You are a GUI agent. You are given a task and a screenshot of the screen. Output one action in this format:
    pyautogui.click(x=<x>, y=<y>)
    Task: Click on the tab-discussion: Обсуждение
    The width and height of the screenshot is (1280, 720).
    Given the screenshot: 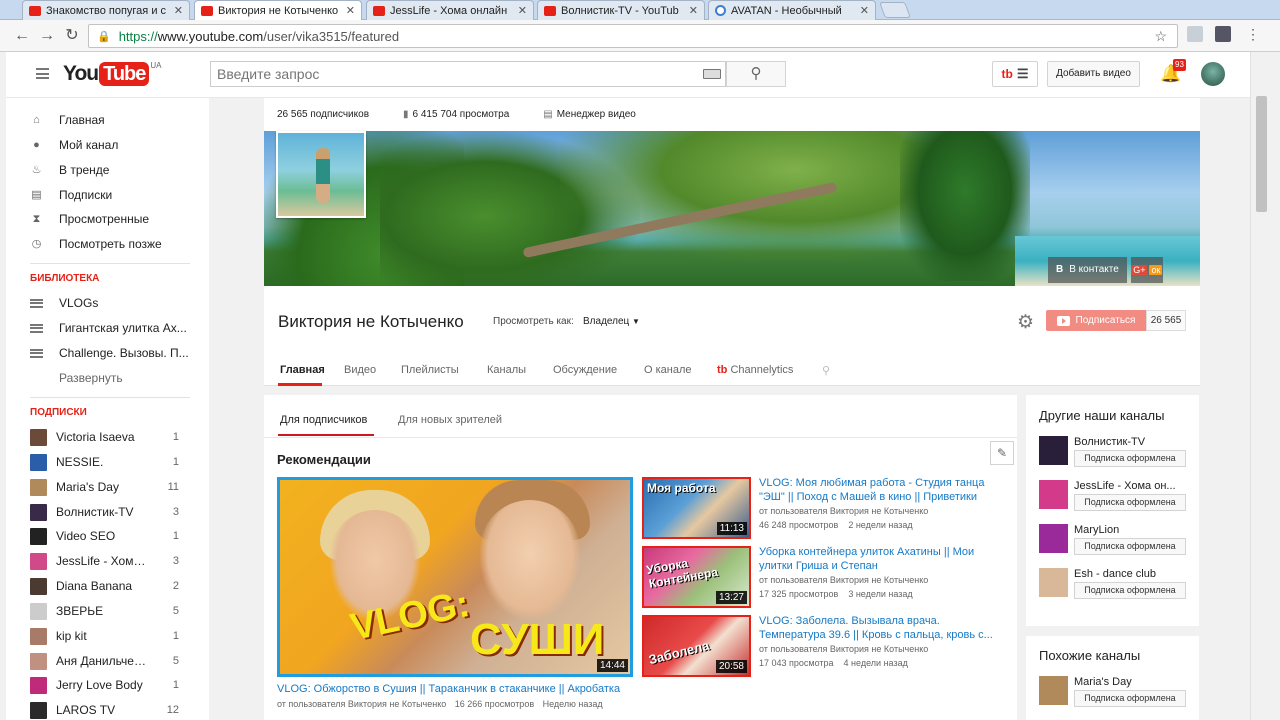 What is the action you would take?
    pyautogui.click(x=585, y=370)
    